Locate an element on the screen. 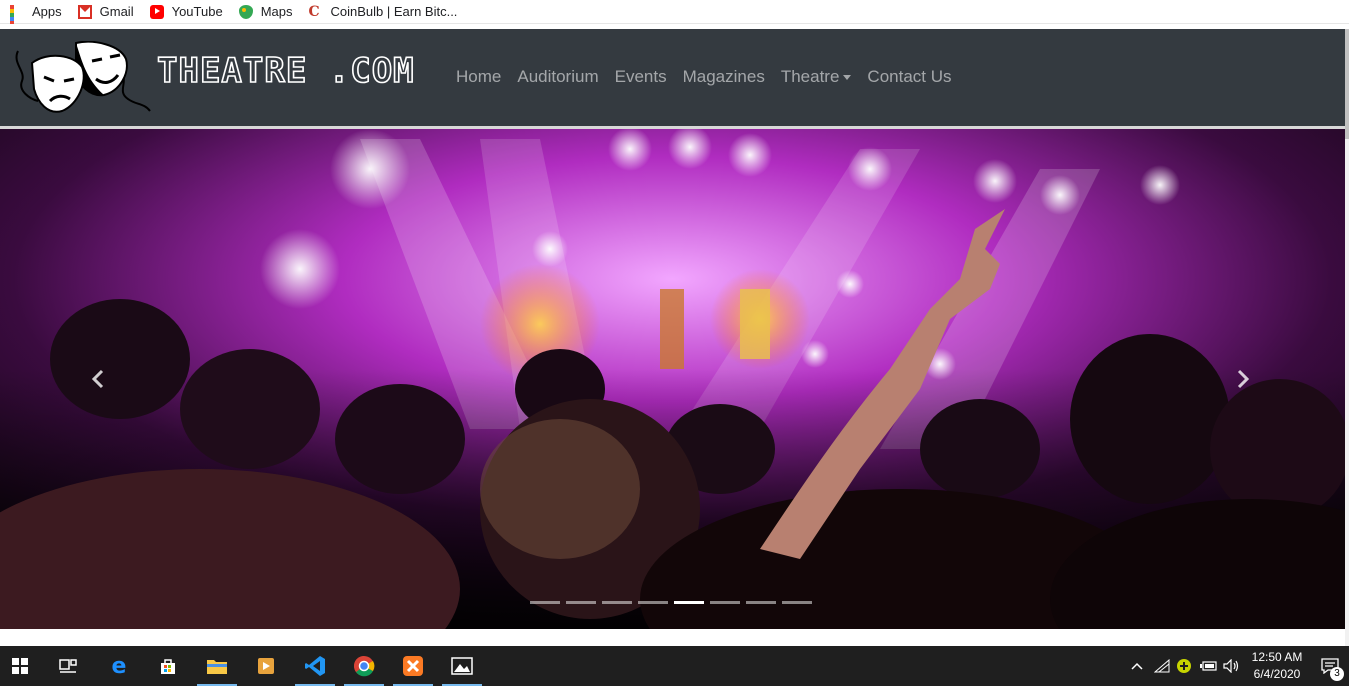  clock-date: 6/4/2020 is located at coordinates (1277, 674).